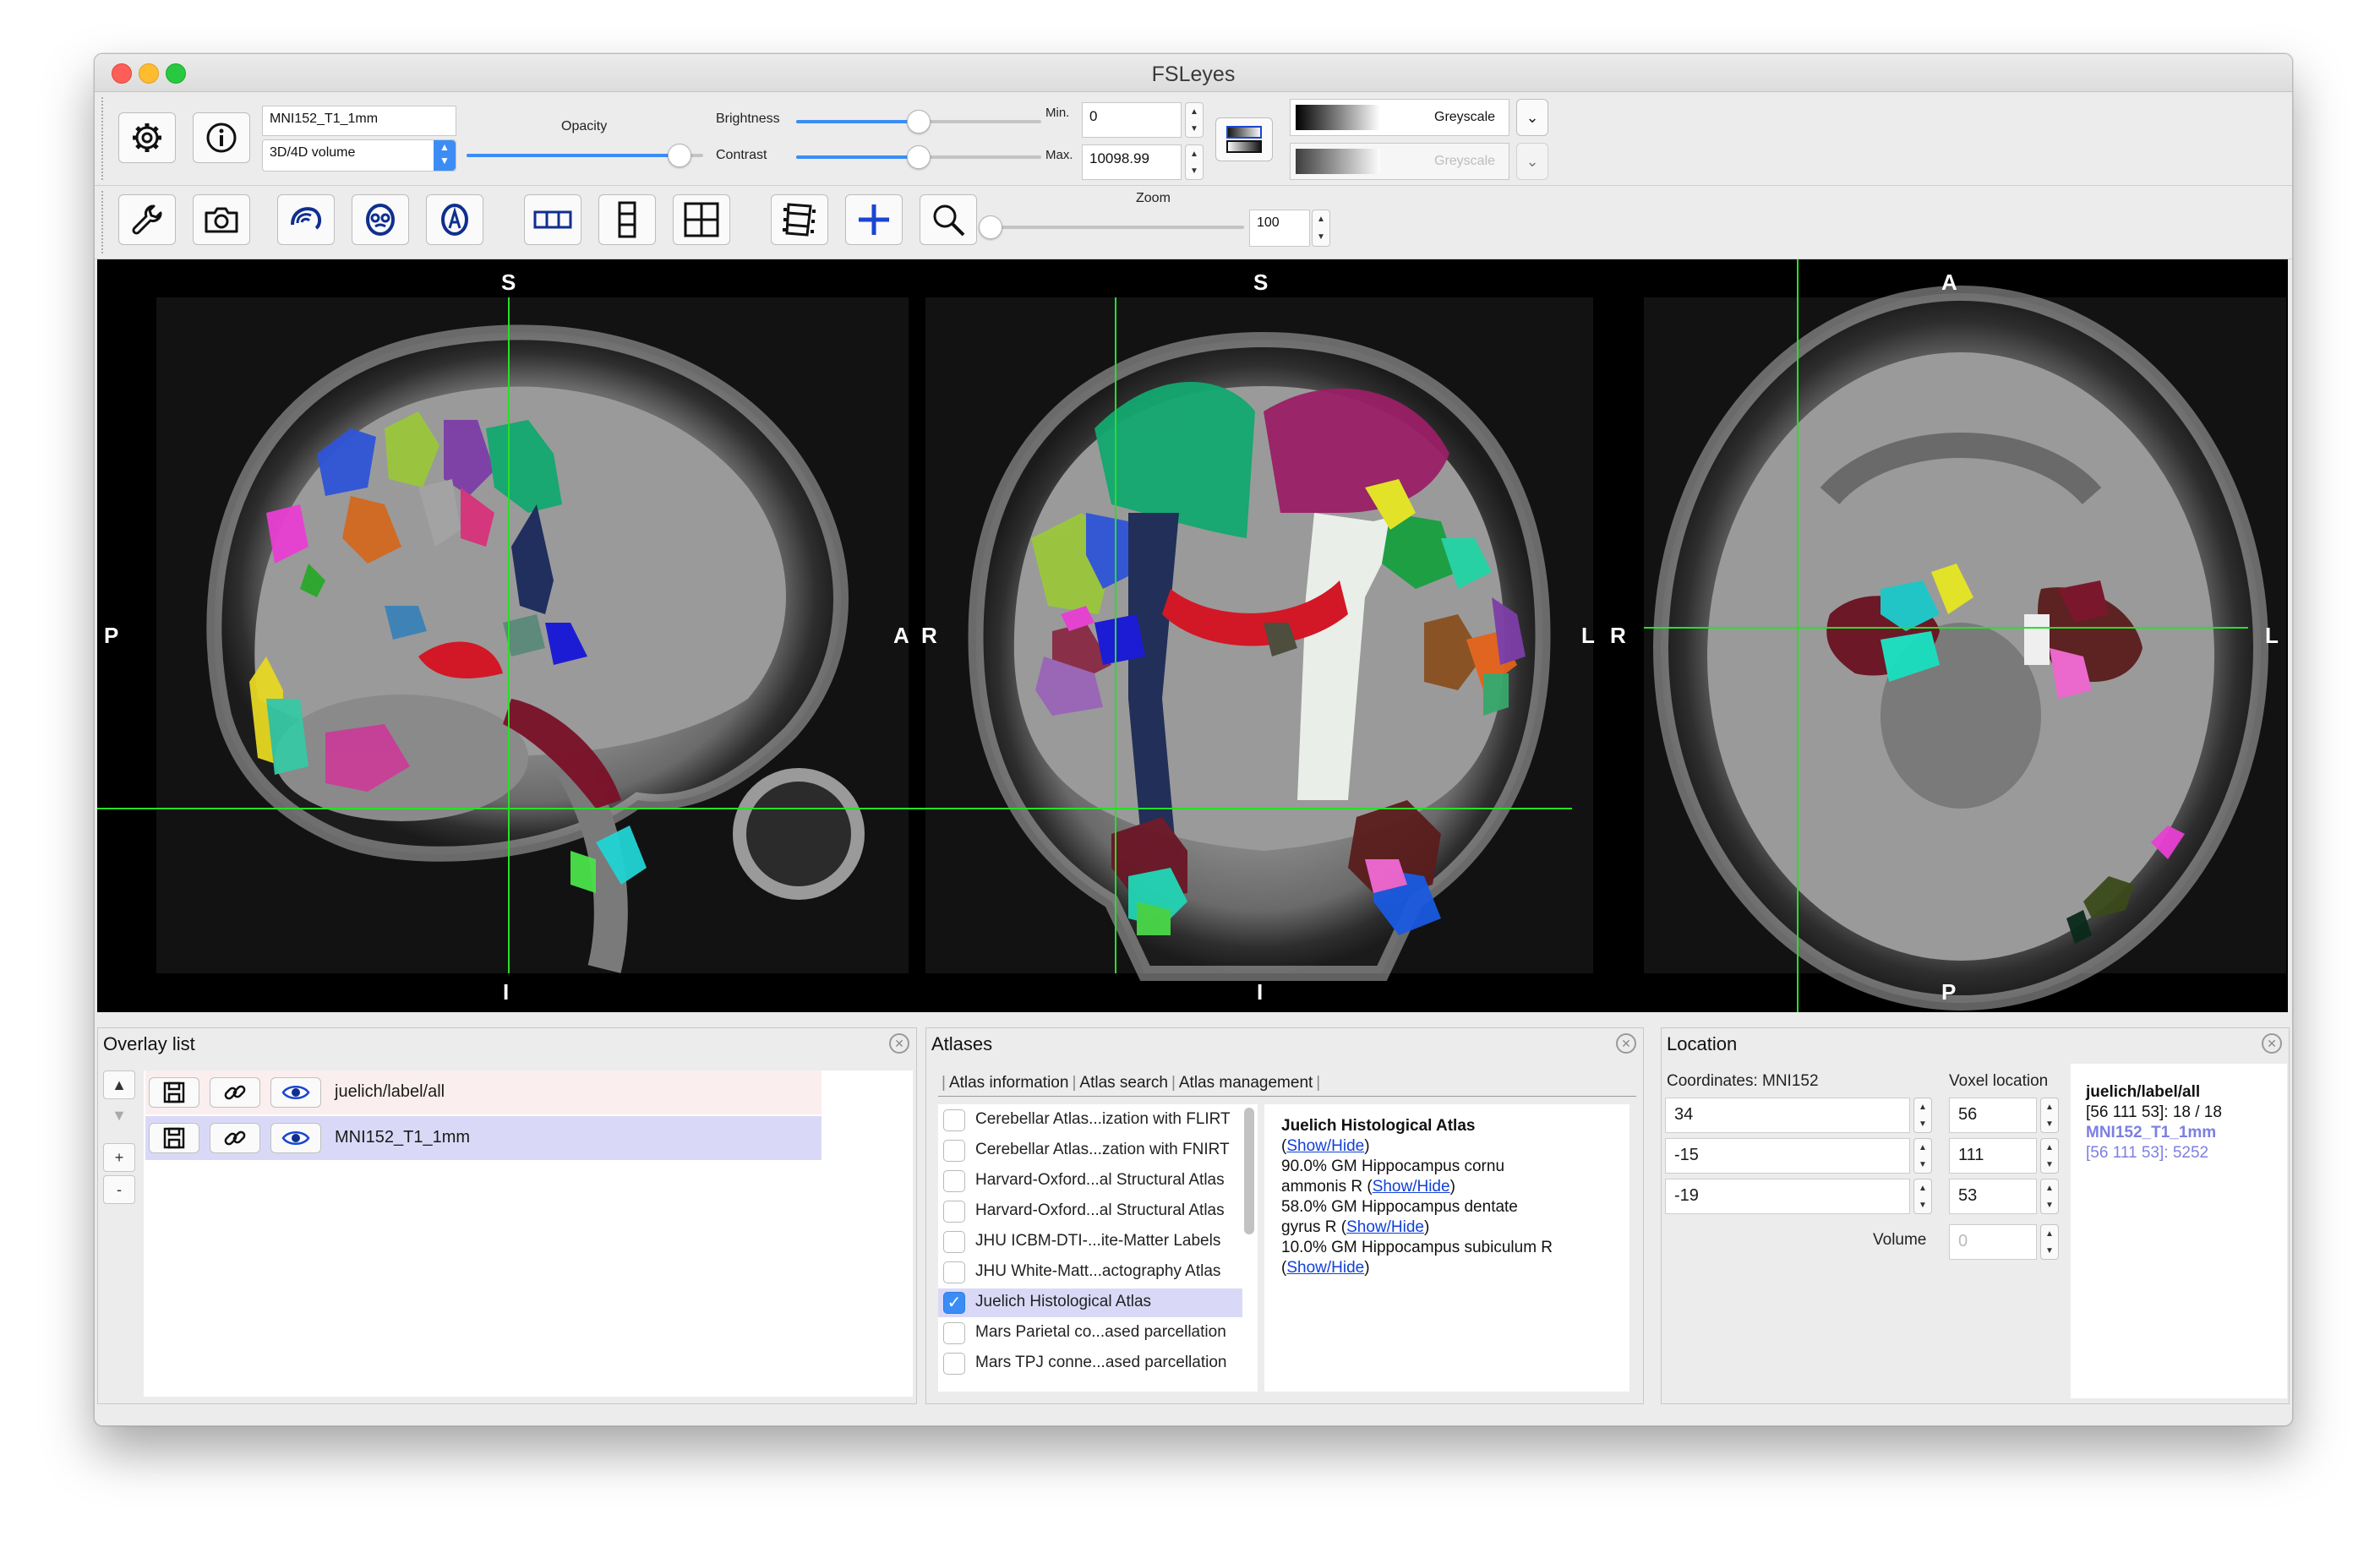 The height and width of the screenshot is (1558, 2380). I want to click on horizontal-layout-button, so click(553, 219).